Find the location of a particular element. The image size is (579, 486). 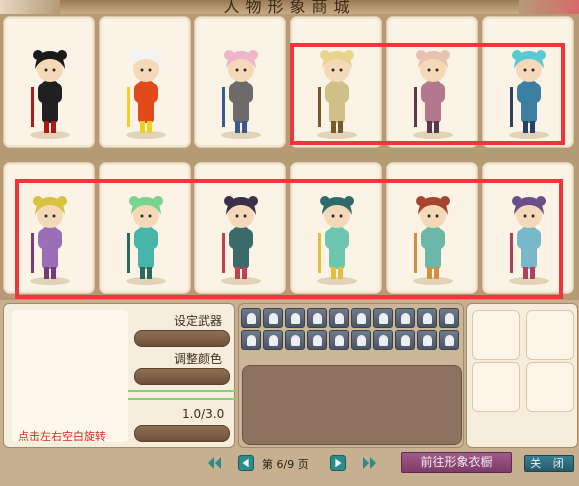

avatar-card-cyan-bun-girl is located at coordinates (528, 82).